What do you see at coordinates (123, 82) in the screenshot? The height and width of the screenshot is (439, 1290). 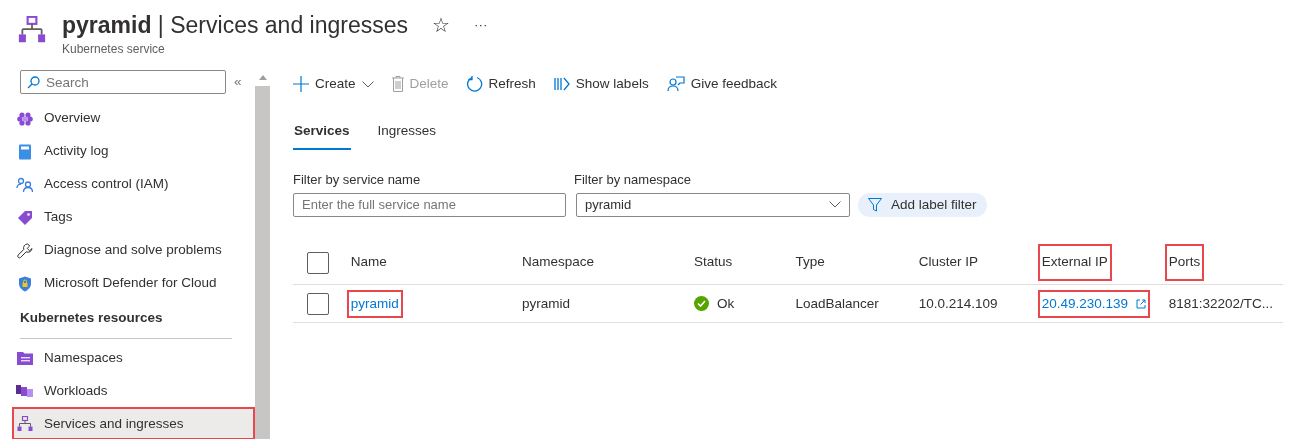 I see `search-field: Search` at bounding box center [123, 82].